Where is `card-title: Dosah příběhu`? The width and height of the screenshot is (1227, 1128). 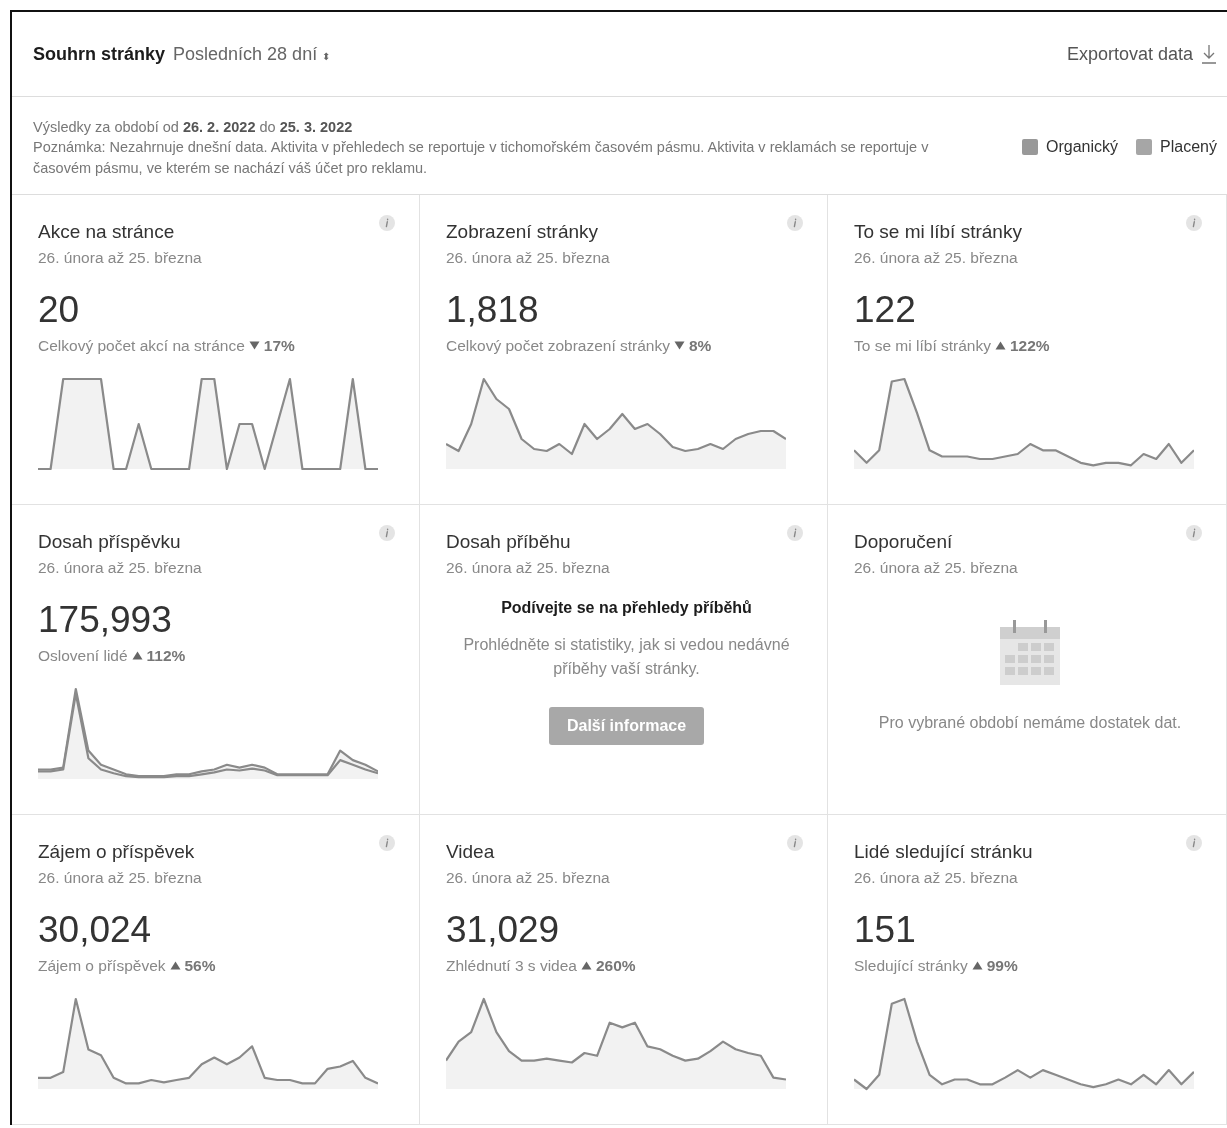
card-title: Dosah příběhu is located at coordinates (508, 541).